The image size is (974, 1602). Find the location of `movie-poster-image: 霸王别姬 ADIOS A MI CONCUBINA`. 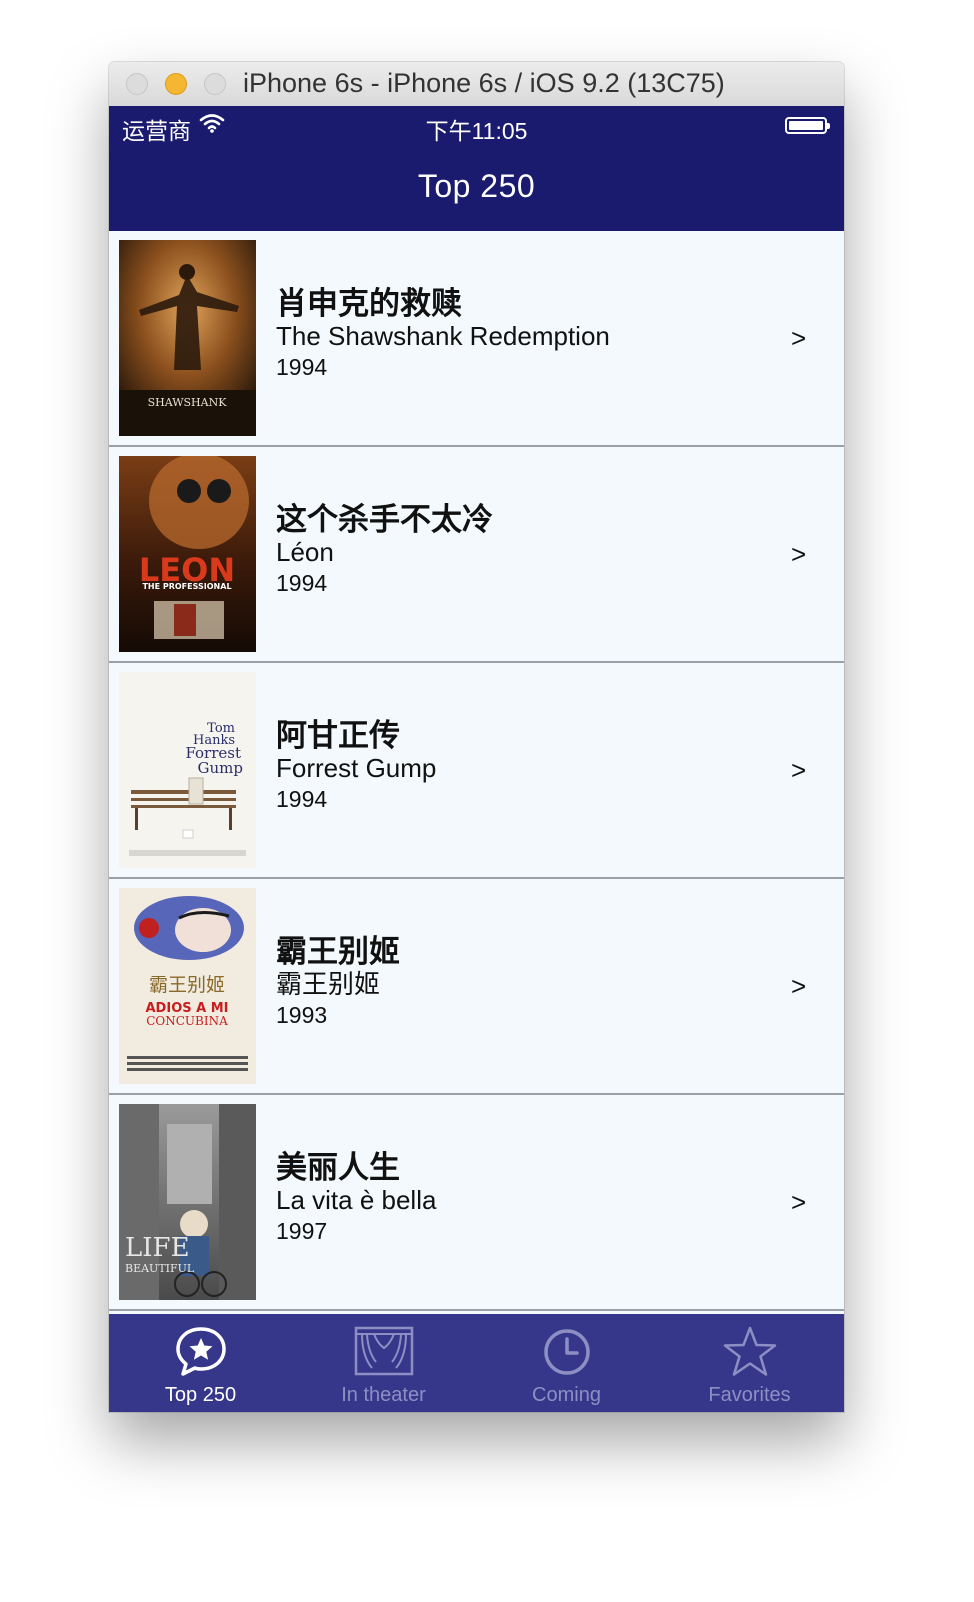

movie-poster-image: 霸王别姬 ADIOS A MI CONCUBINA is located at coordinates (187, 986).